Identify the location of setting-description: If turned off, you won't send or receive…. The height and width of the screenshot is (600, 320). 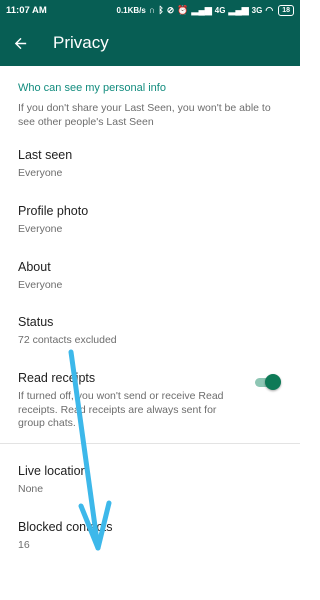
(121, 409).